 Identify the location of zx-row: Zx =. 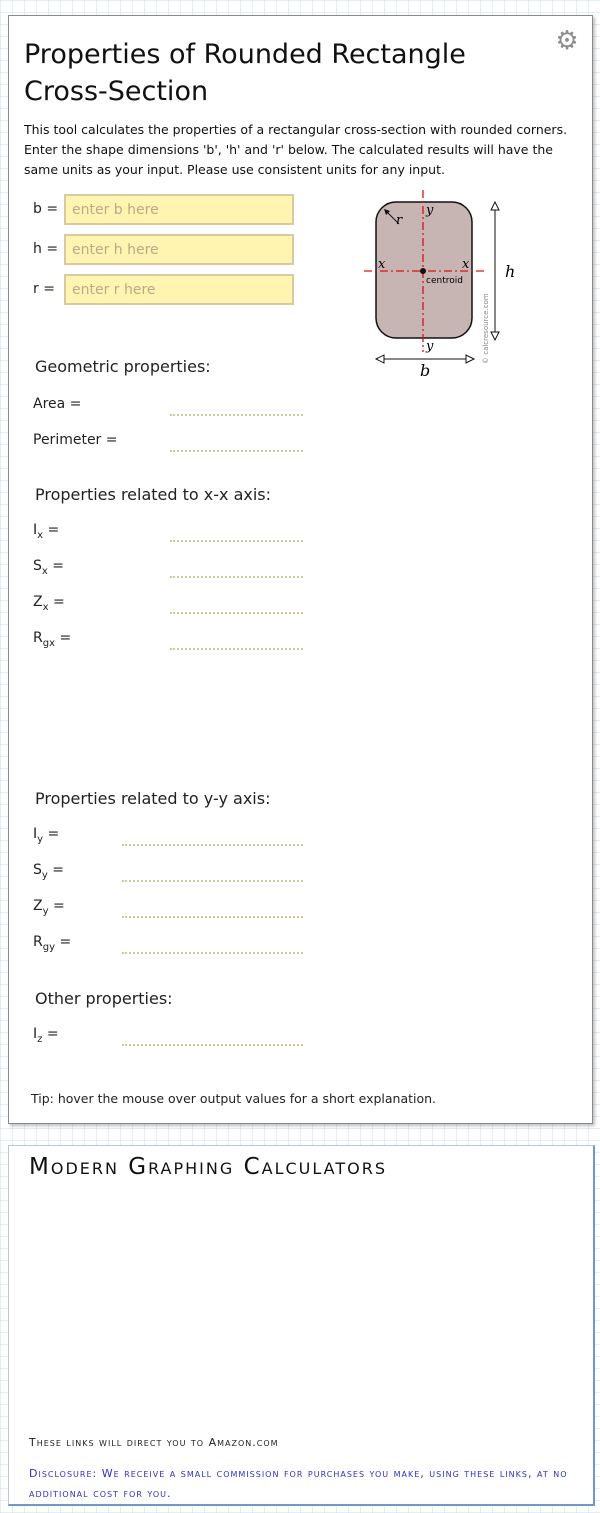
(168, 609).